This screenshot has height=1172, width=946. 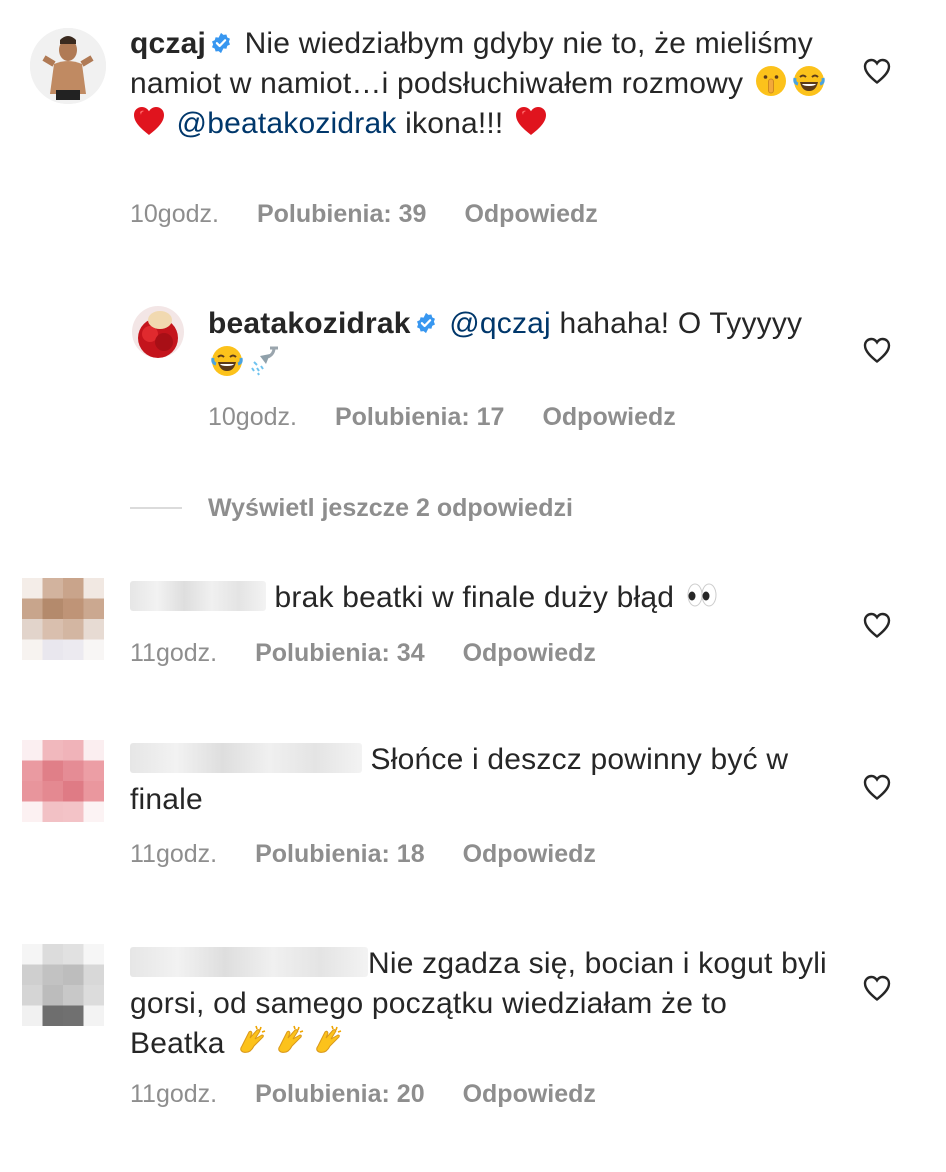 What do you see at coordinates (676, 323) in the screenshot?
I see `comment-text: hahaha! O Tyyyyy` at bounding box center [676, 323].